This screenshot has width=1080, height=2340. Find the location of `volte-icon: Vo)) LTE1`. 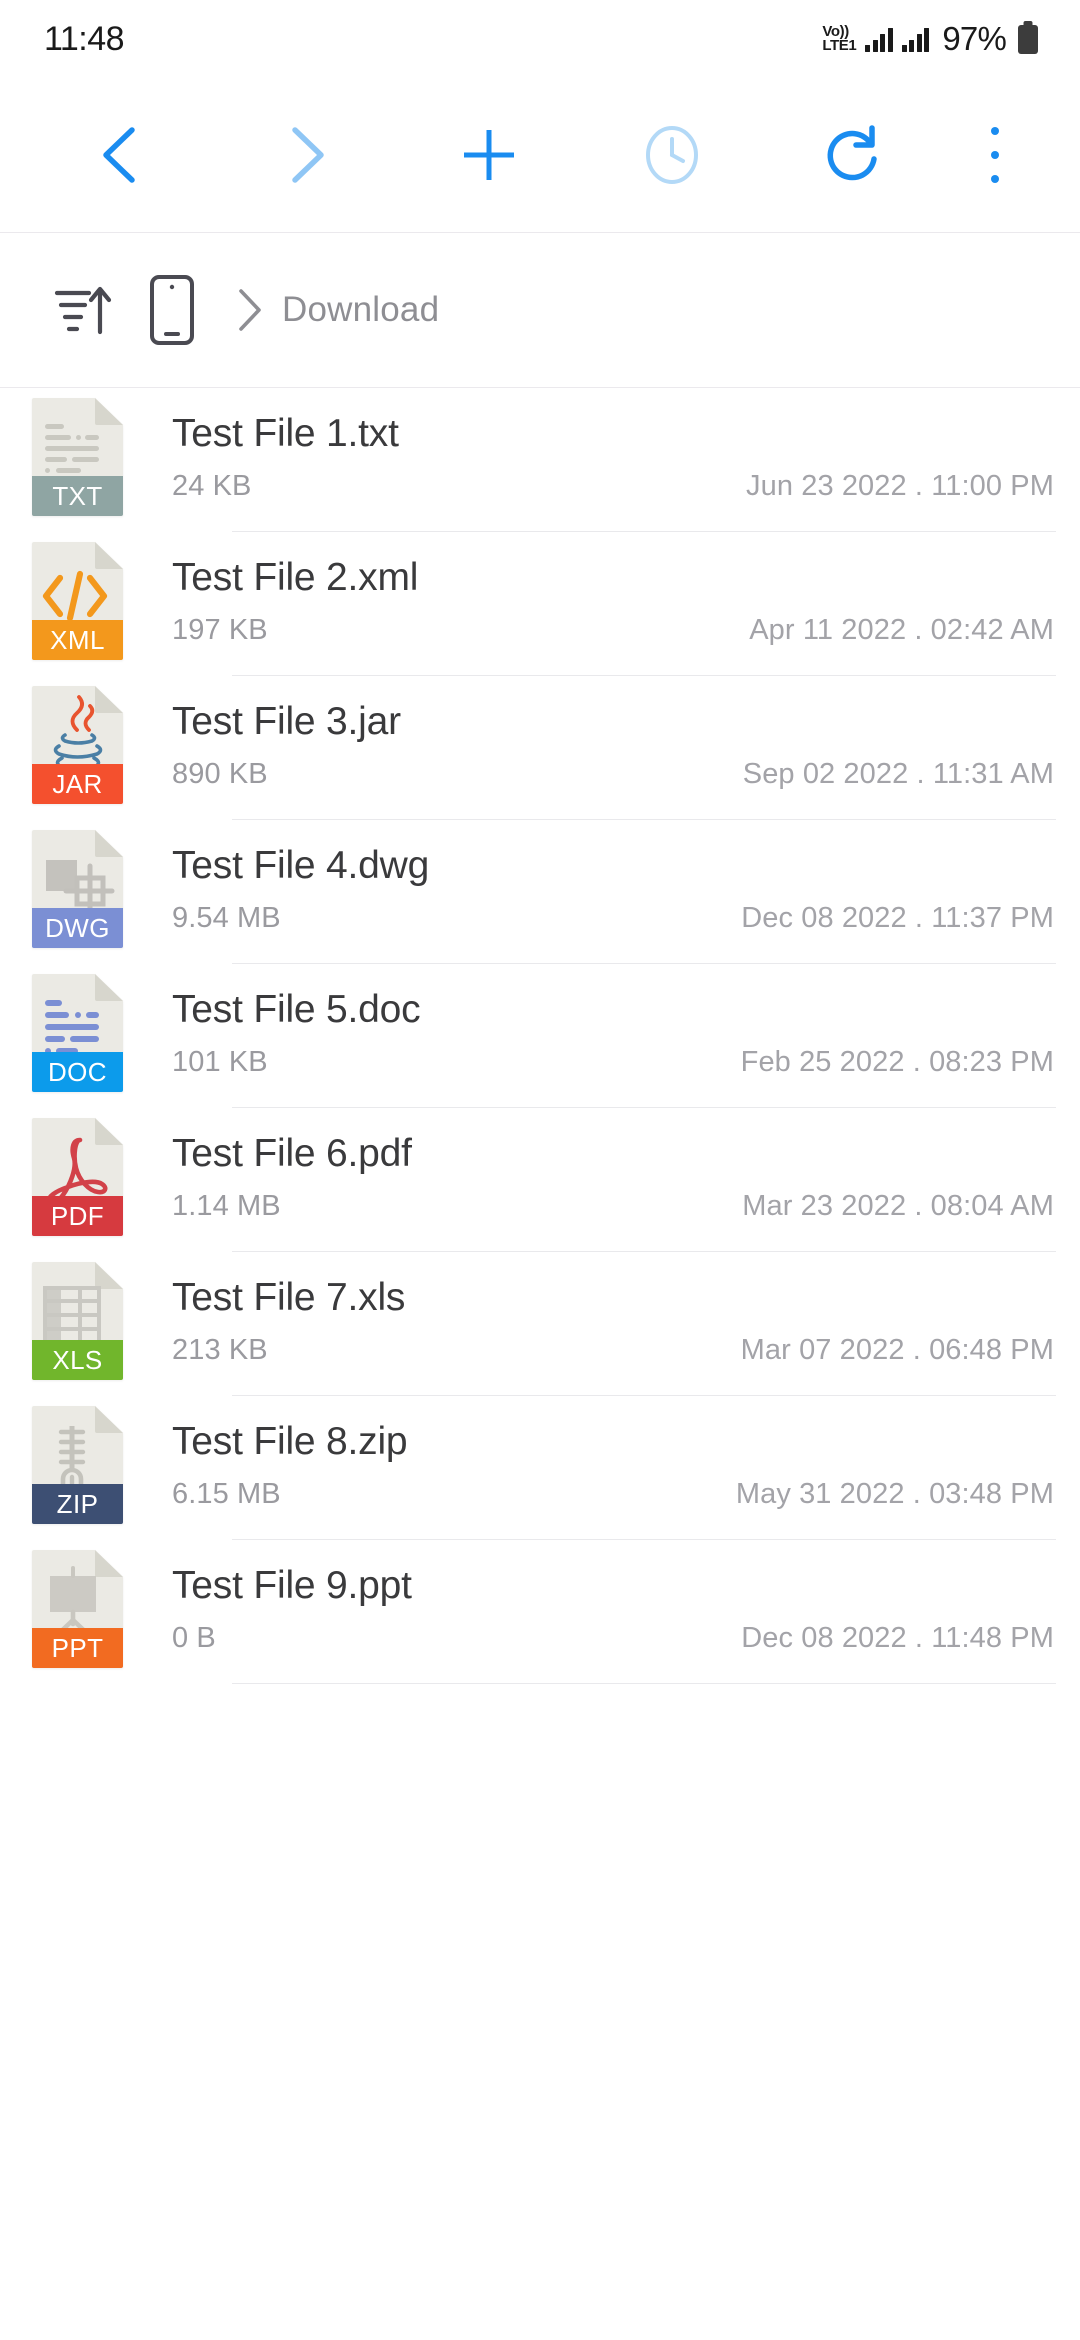

volte-icon: Vo)) LTE1 is located at coordinates (839, 39).